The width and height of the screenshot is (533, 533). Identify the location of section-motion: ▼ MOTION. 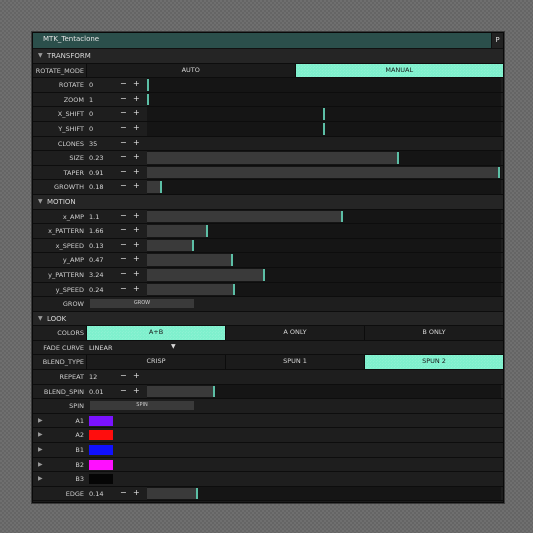
(268, 202).